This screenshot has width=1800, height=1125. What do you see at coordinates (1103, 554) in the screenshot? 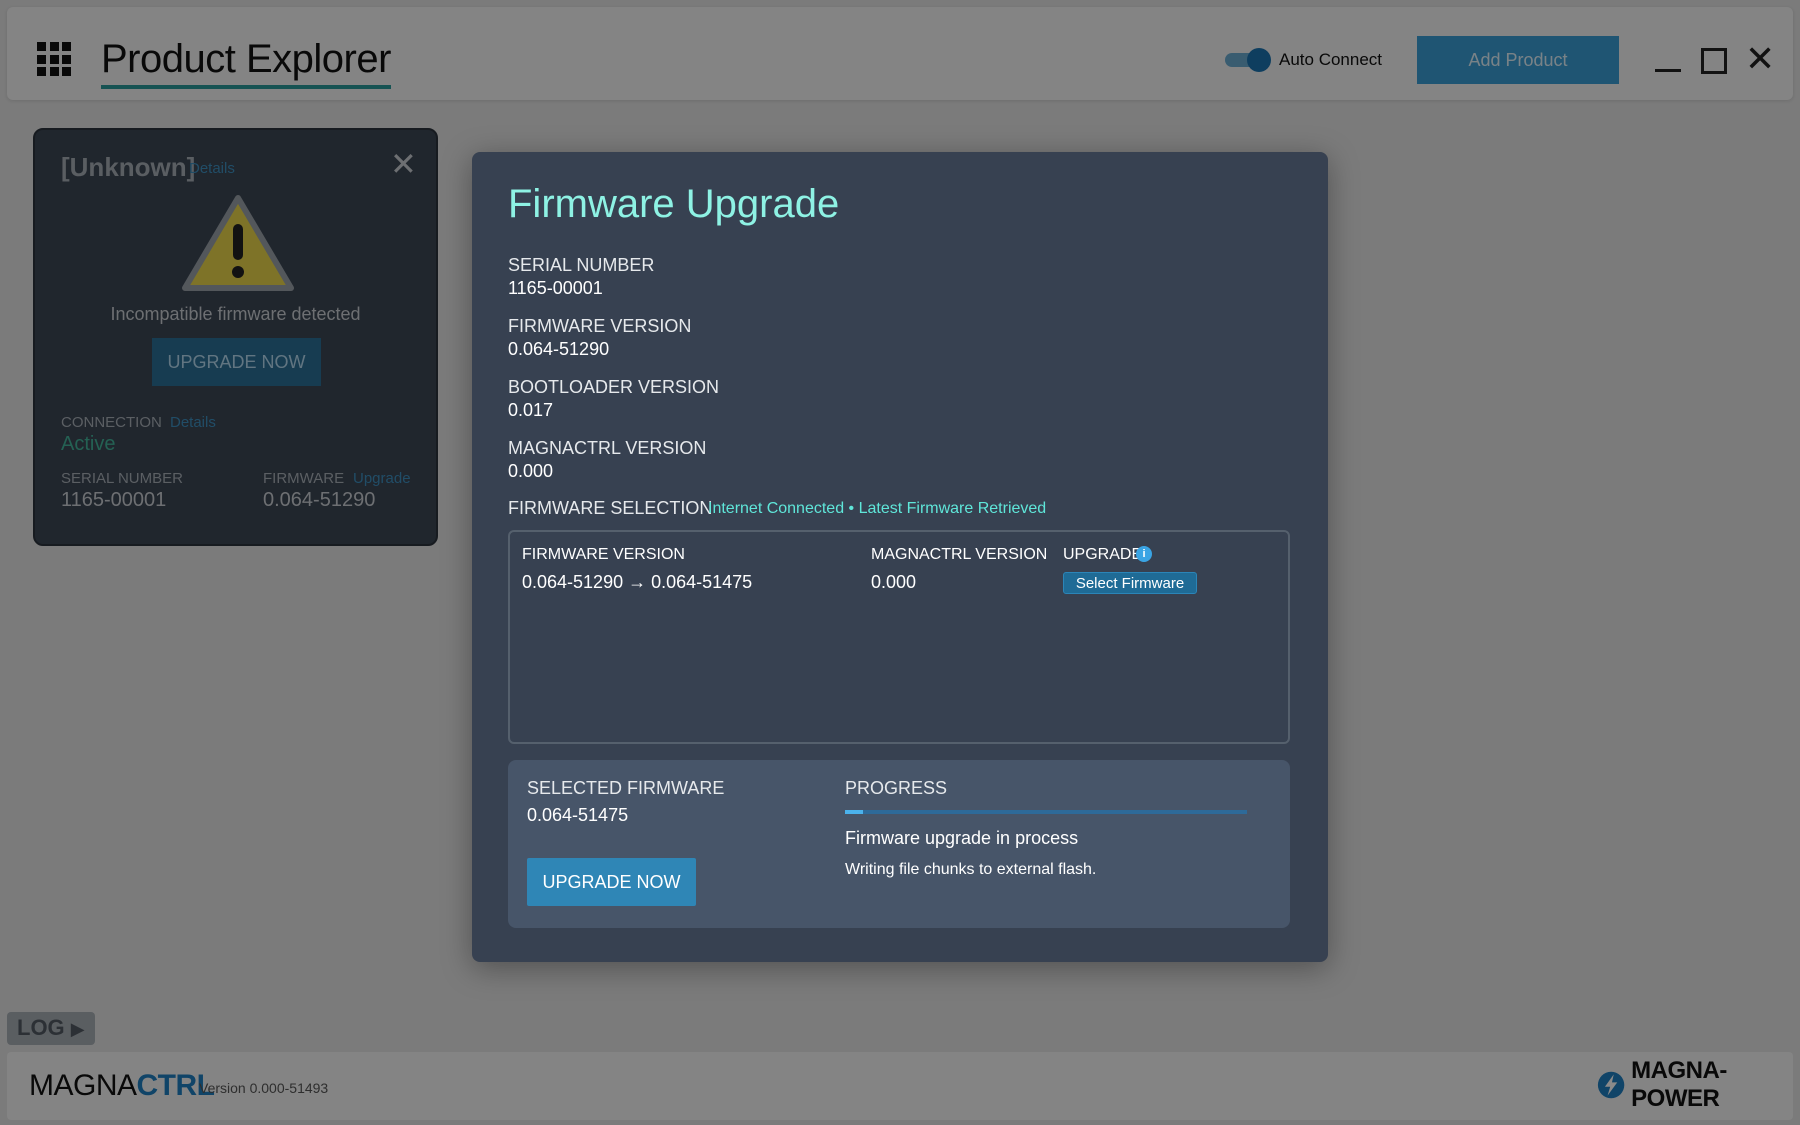
I see `column-header-upgrade: UPGRADE` at bounding box center [1103, 554].